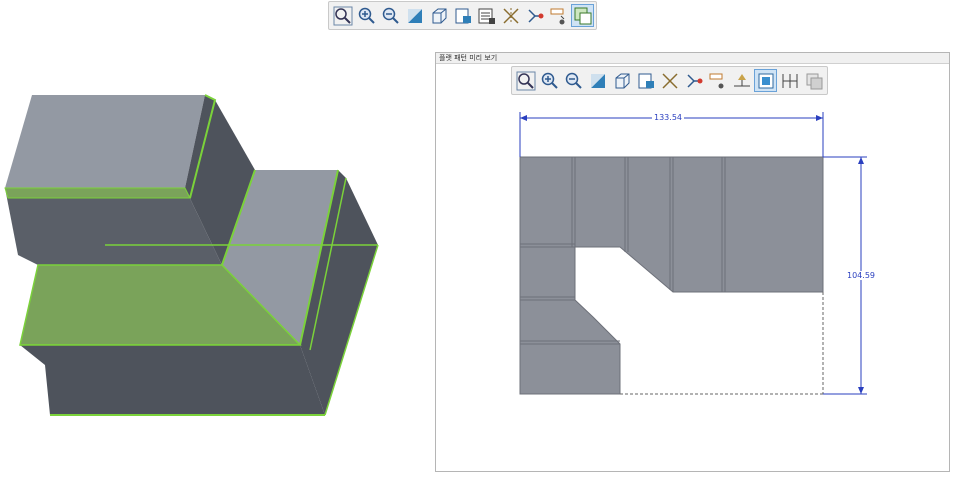 The width and height of the screenshot is (959, 480). Describe the element at coordinates (172, 380) in the screenshot. I see `model-face-front-bottom` at that location.